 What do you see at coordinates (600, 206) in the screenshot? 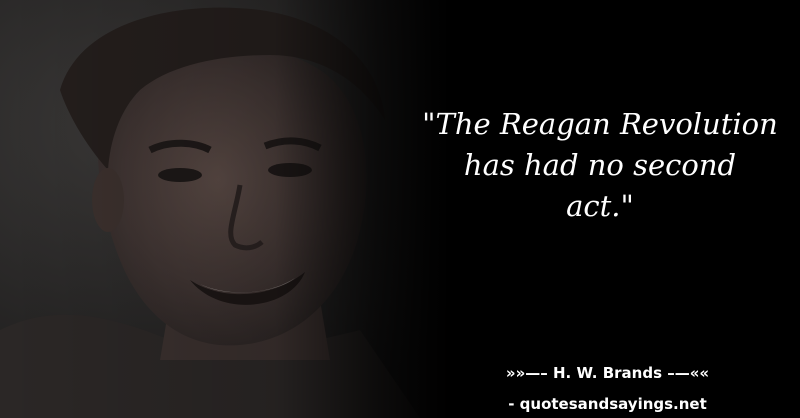
I see `quote-line: act."` at bounding box center [600, 206].